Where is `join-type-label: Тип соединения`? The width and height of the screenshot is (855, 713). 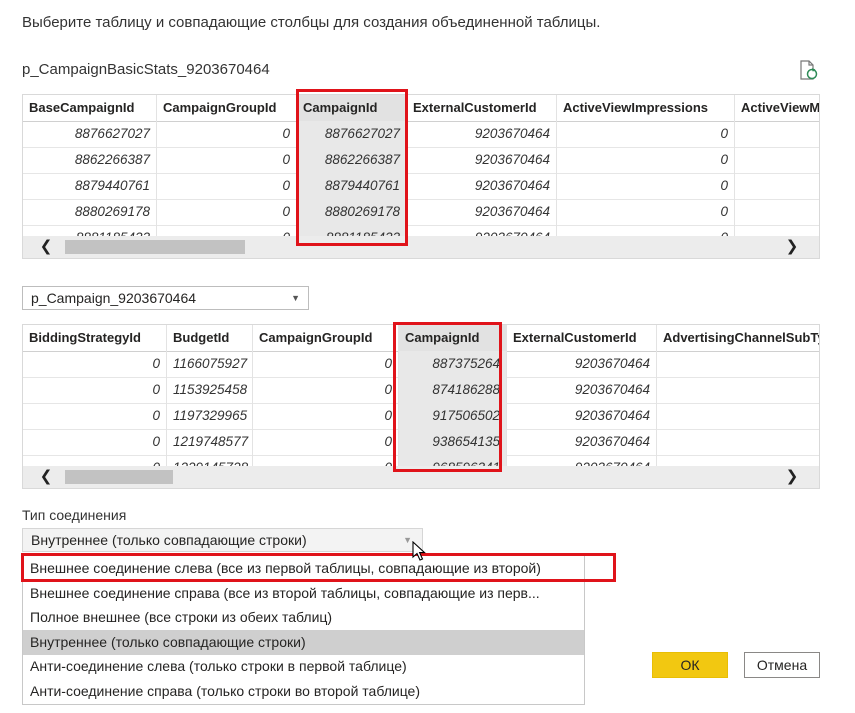 join-type-label: Тип соединения is located at coordinates (74, 515).